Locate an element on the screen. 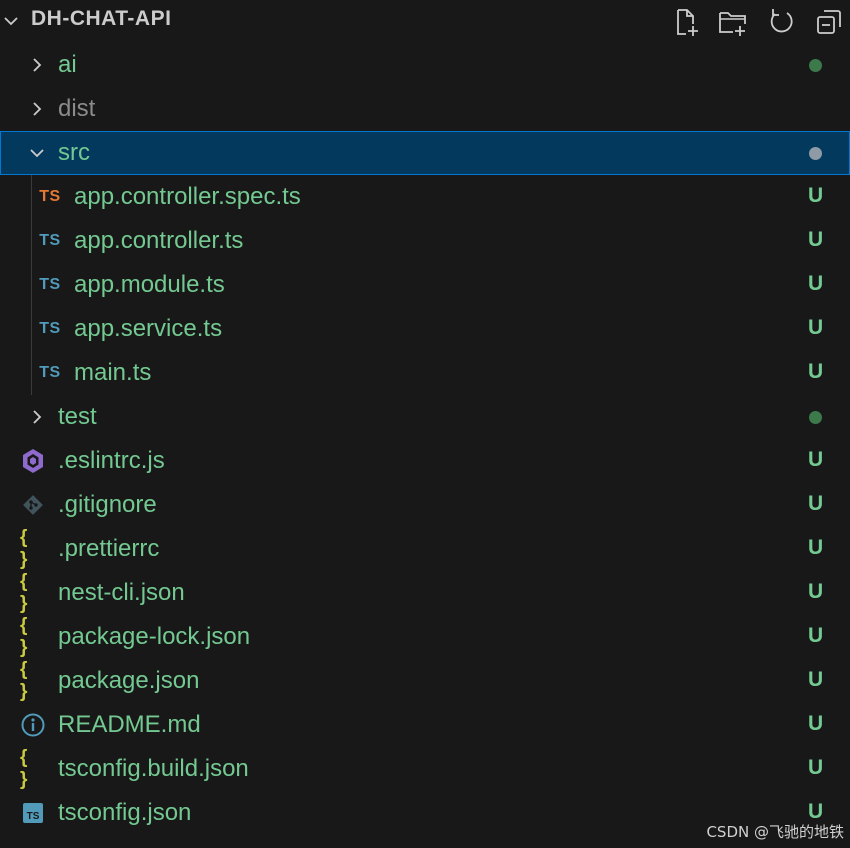 This screenshot has width=850, height=848. tsconfig-icon: TS is located at coordinates (33, 813).